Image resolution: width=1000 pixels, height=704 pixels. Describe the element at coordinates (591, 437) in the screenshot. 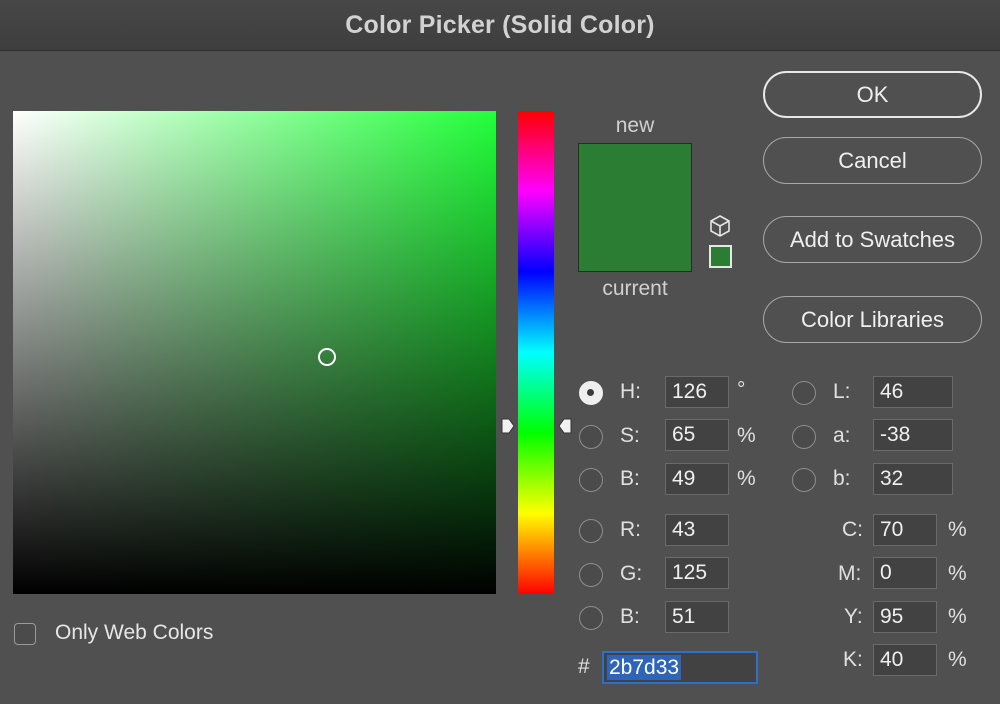

I see `saturation-radio` at that location.